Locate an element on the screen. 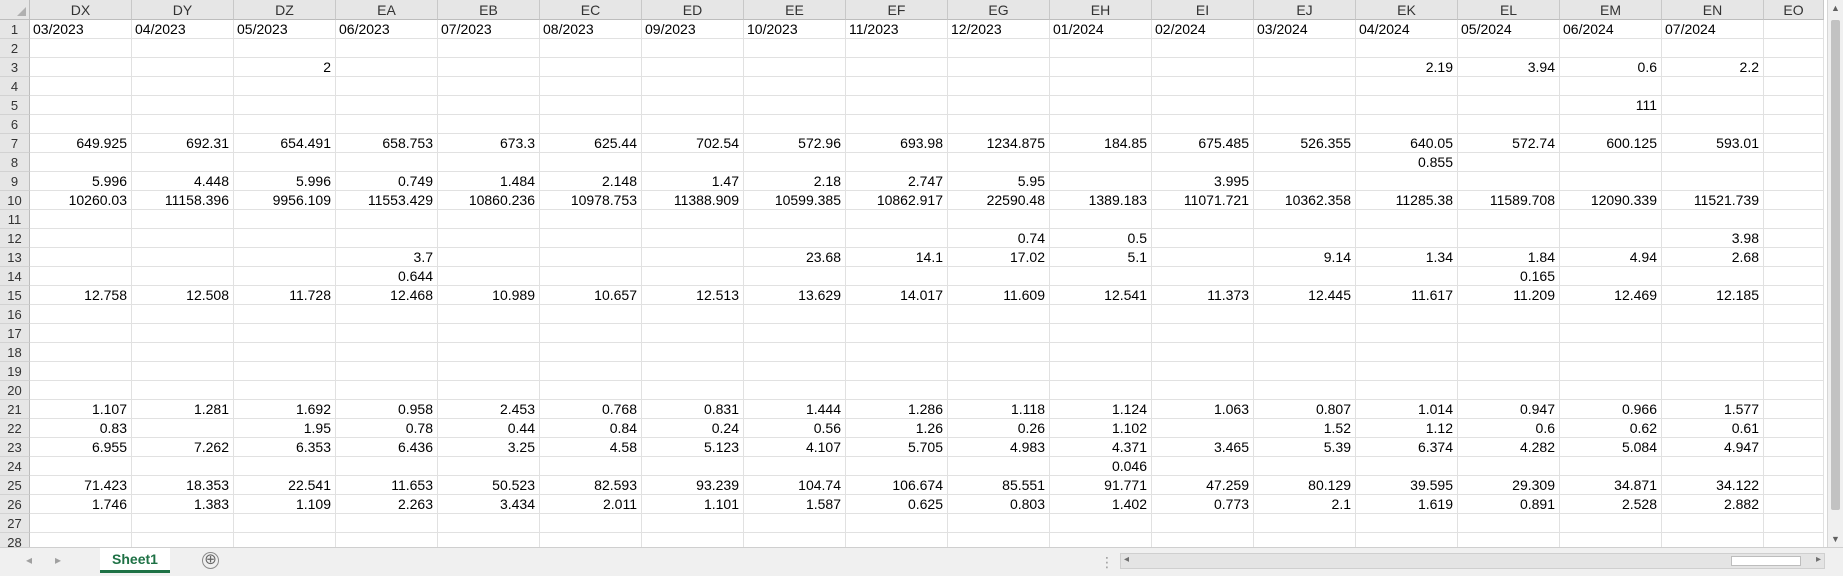 The image size is (1843, 576). cell: 1.383 is located at coordinates (183, 504).